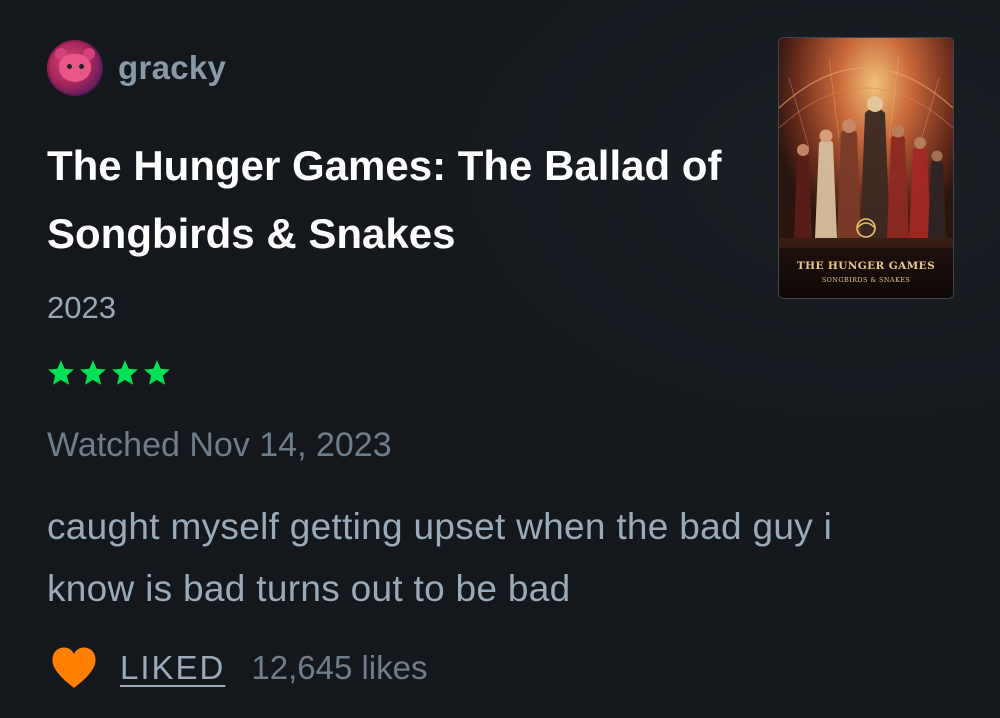  What do you see at coordinates (69, 66) in the screenshot?
I see `avatar-eye-left` at bounding box center [69, 66].